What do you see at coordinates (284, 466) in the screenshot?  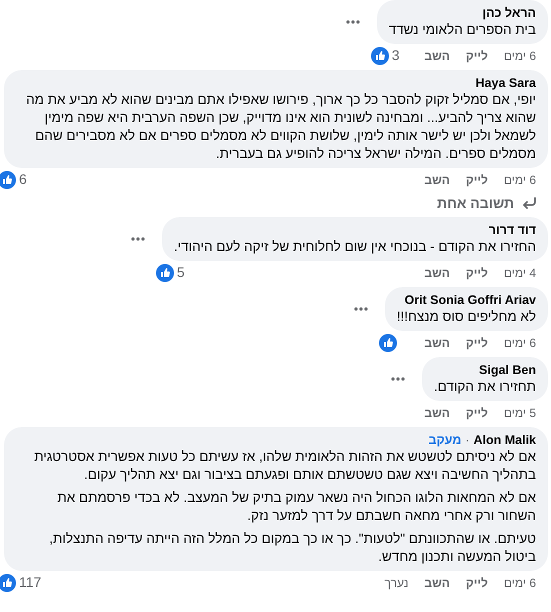 I see `comment-text: אם לא ניסיתם לטשטש את הזהות הלאומית שלהו, אז עשיתם כל טעות אפשרית אסטרטגית בתהליך החשיבה ויצא שגם טשטשתם אותם ופגעתם בציבור וגם יצא תהליך עקום.` at bounding box center [284, 466].